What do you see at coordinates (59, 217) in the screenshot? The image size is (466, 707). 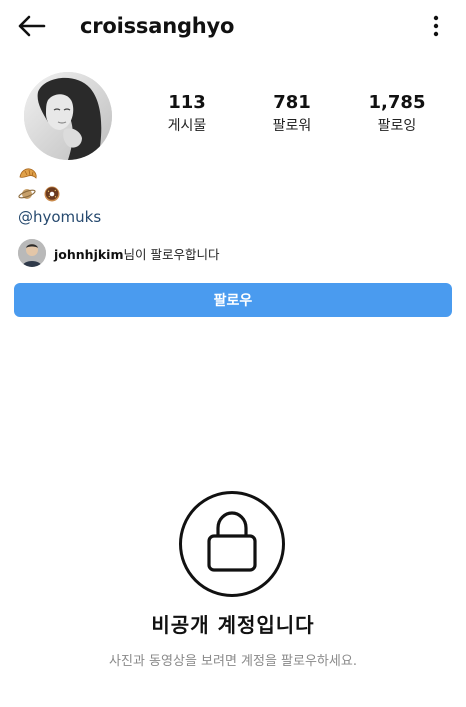 I see `bio-link: @hyomuks` at bounding box center [59, 217].